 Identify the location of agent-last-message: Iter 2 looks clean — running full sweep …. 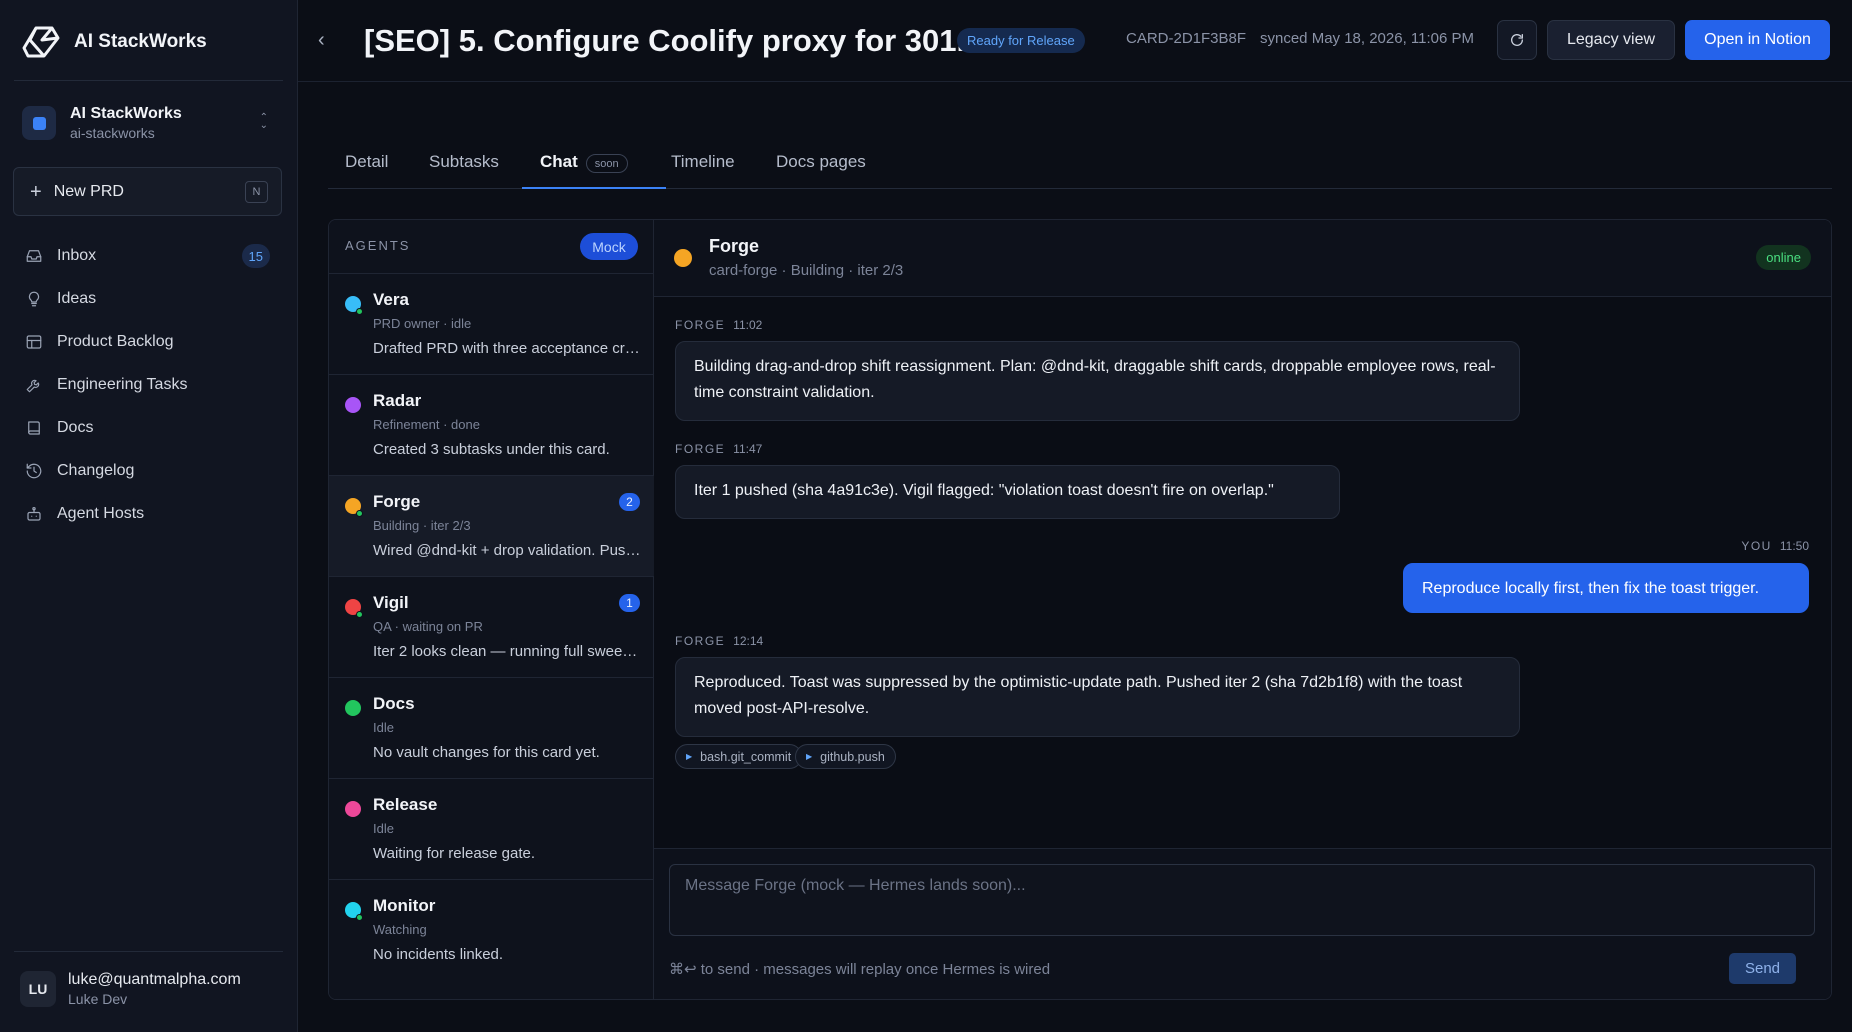
(507, 651).